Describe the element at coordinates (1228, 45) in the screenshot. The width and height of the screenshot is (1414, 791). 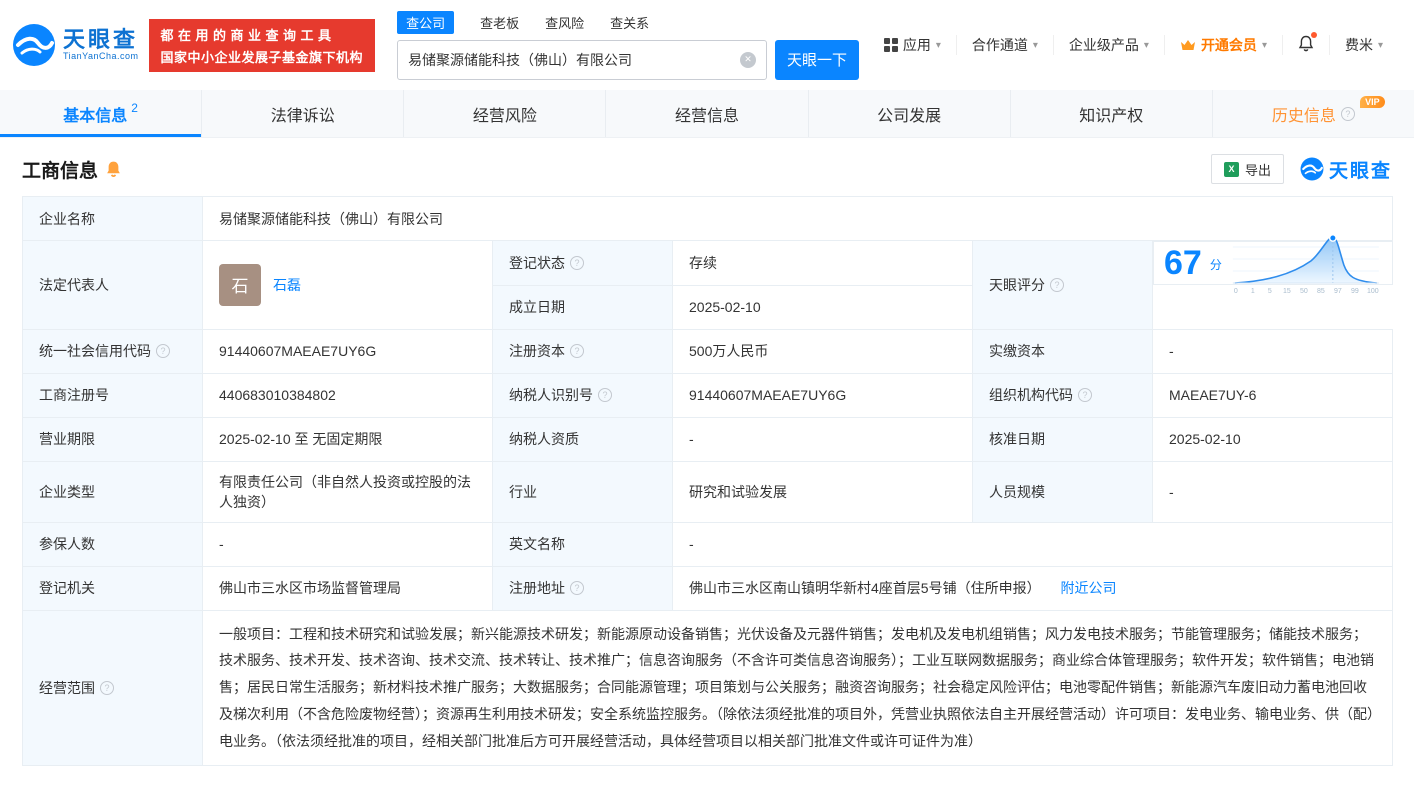
I see `nav-vip-label: 开通会员` at that location.